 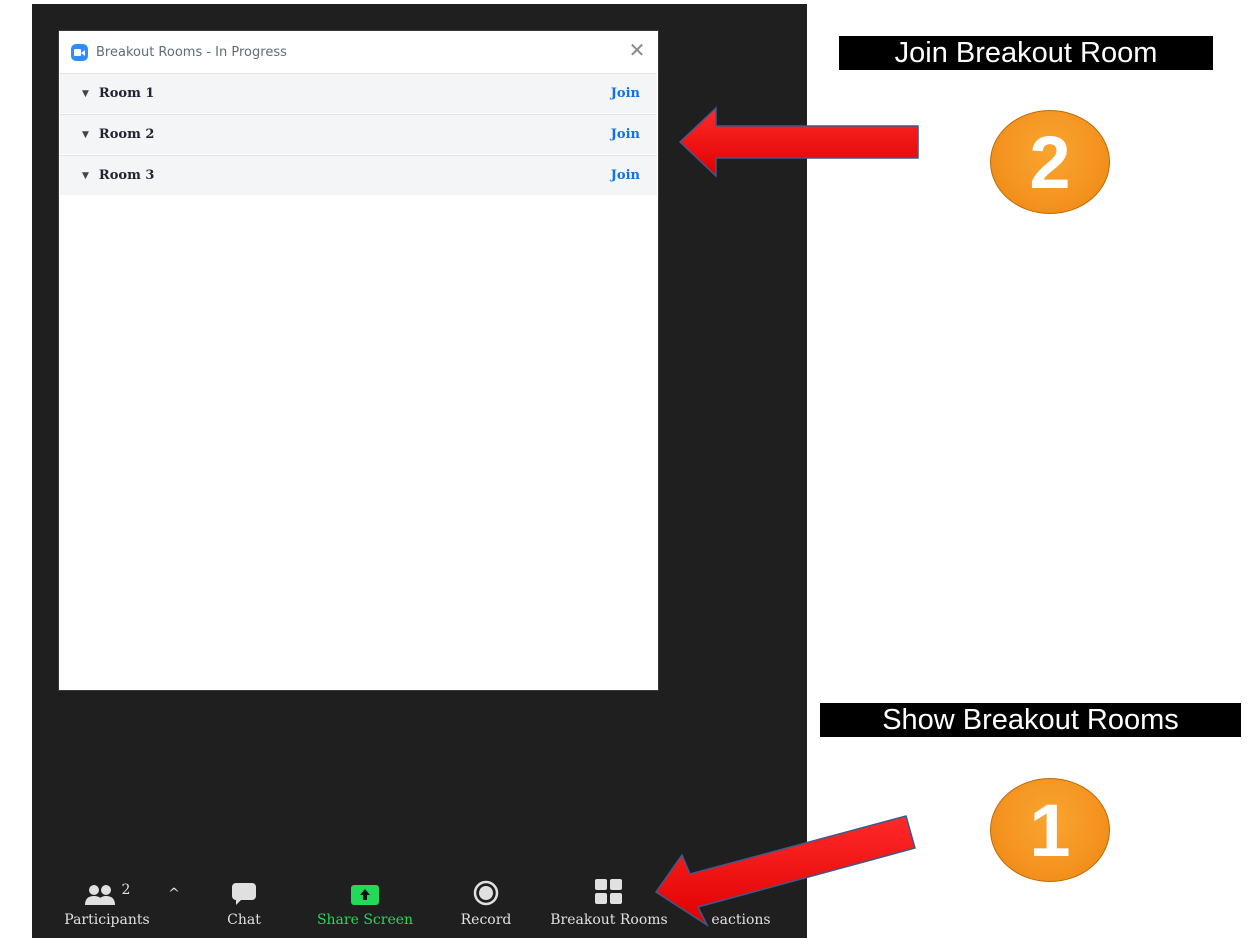 I want to click on room-name: Room 2, so click(x=126, y=134).